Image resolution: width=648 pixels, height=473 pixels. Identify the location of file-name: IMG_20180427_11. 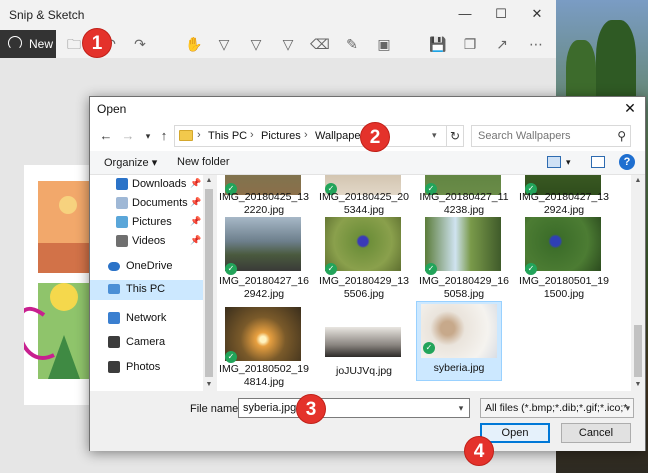
(464, 197).